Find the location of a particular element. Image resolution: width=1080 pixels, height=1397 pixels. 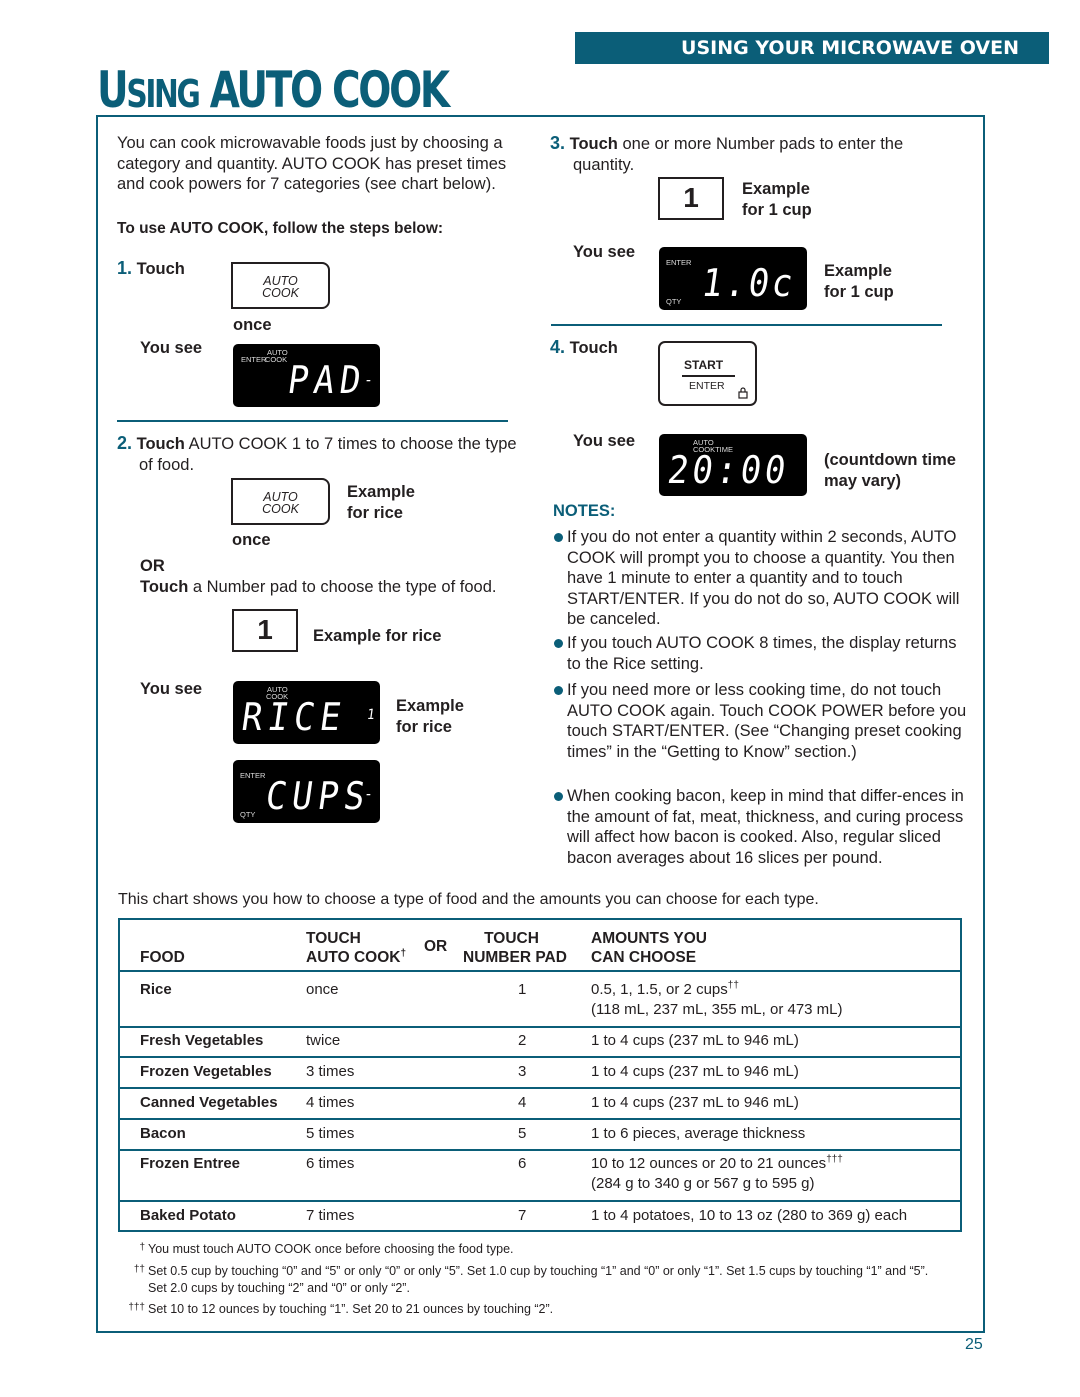

display-label-qty: QTY is located at coordinates (674, 301).